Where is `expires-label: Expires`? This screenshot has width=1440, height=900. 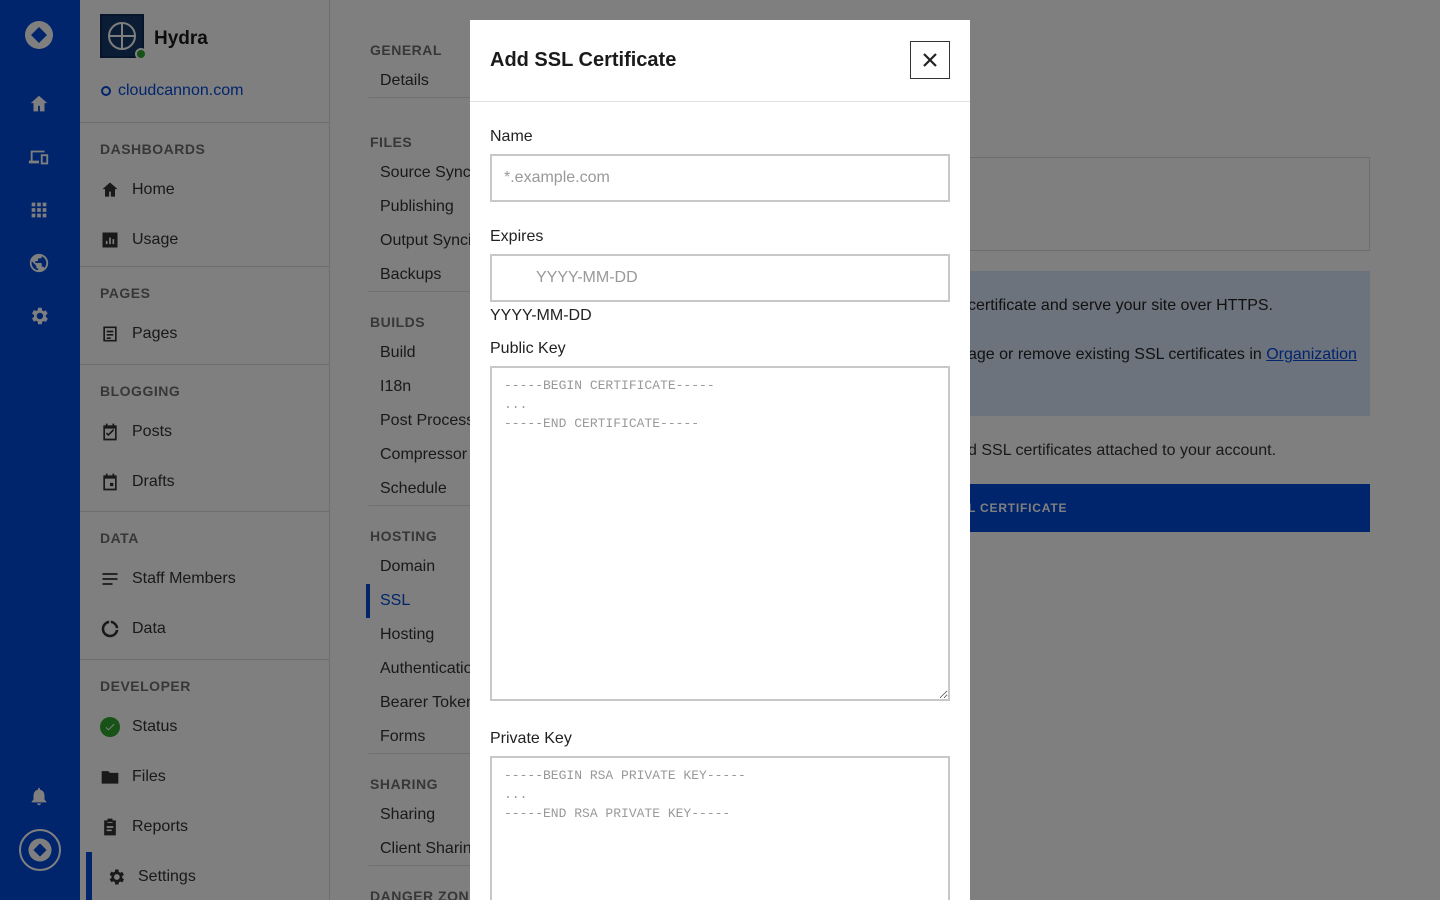 expires-label: Expires is located at coordinates (517, 236).